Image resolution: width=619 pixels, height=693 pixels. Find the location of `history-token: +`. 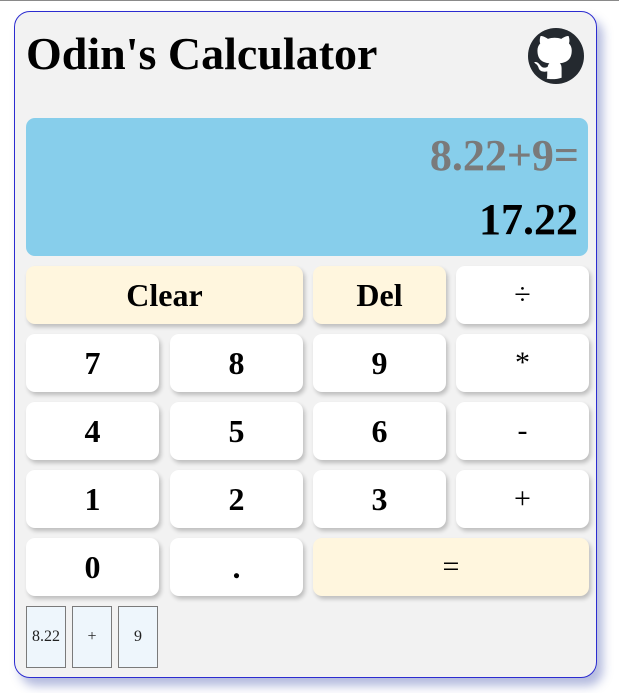

history-token: + is located at coordinates (92, 637).